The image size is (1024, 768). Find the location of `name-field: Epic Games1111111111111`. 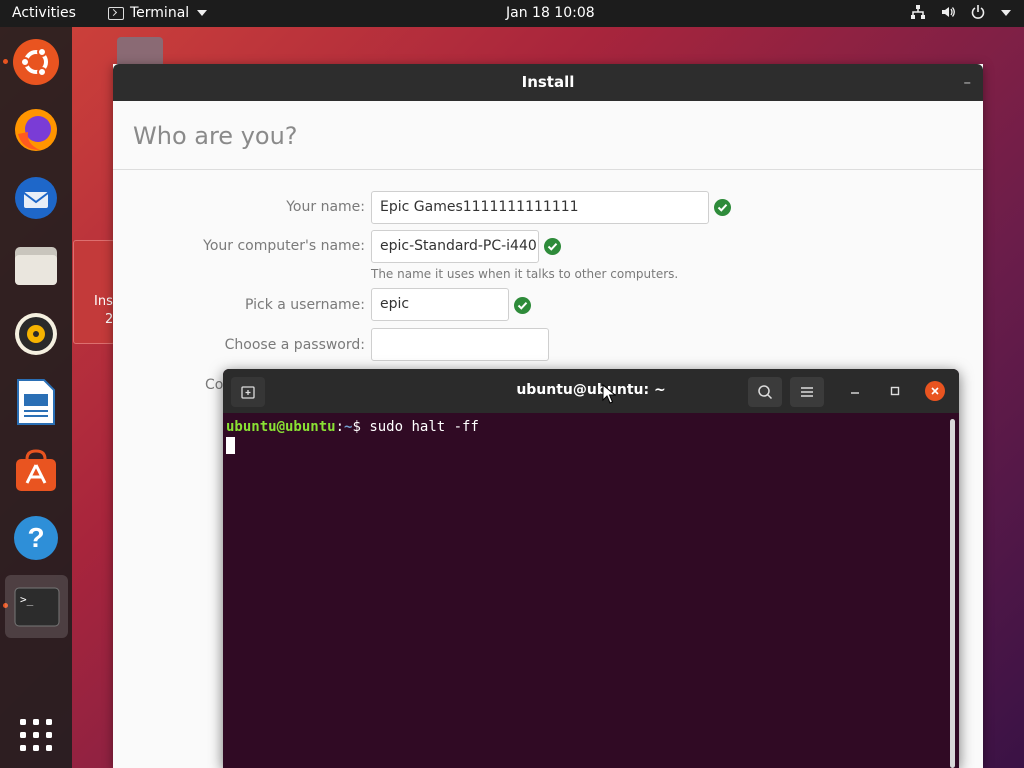

name-field: Epic Games1111111111111 is located at coordinates (540, 207).